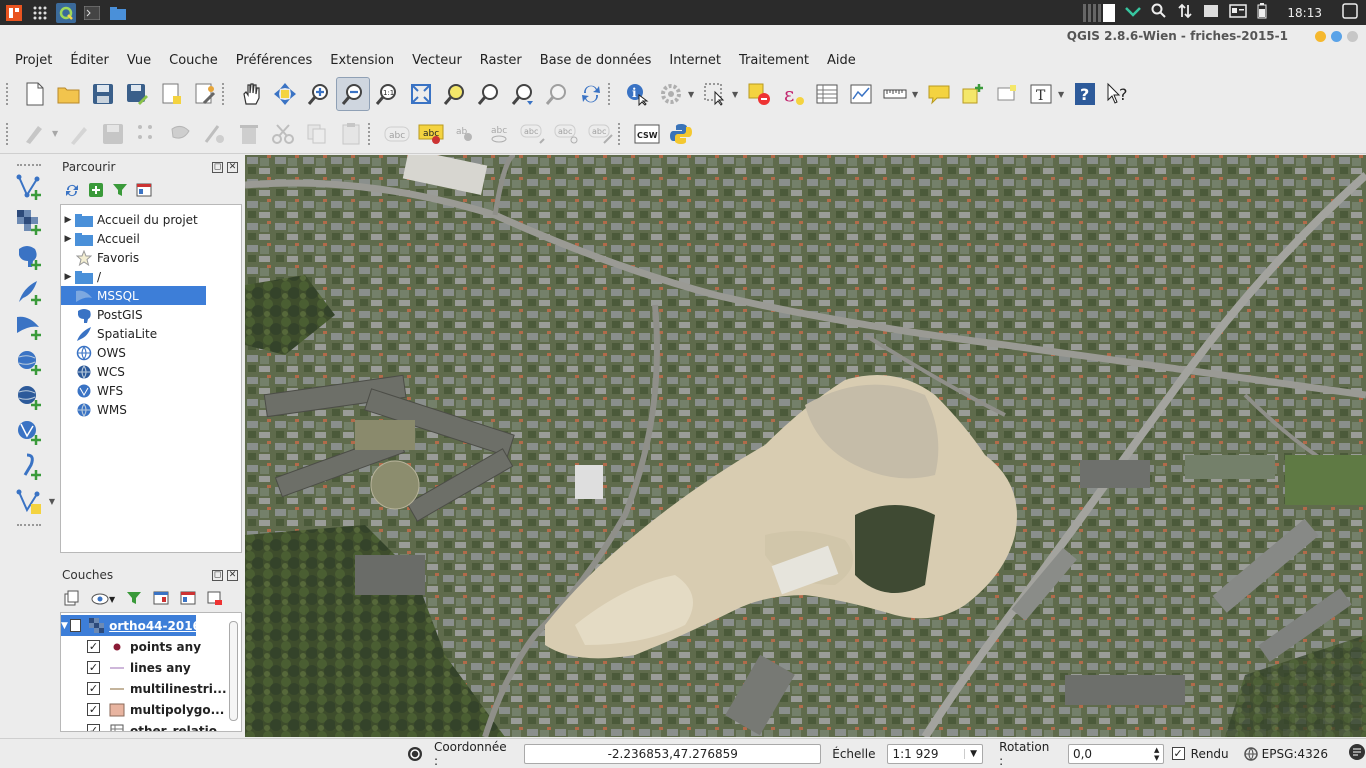 The height and width of the screenshot is (768, 1366). What do you see at coordinates (33, 502) in the screenshot?
I see `new-shapefile-layer-button: ▼` at bounding box center [33, 502].